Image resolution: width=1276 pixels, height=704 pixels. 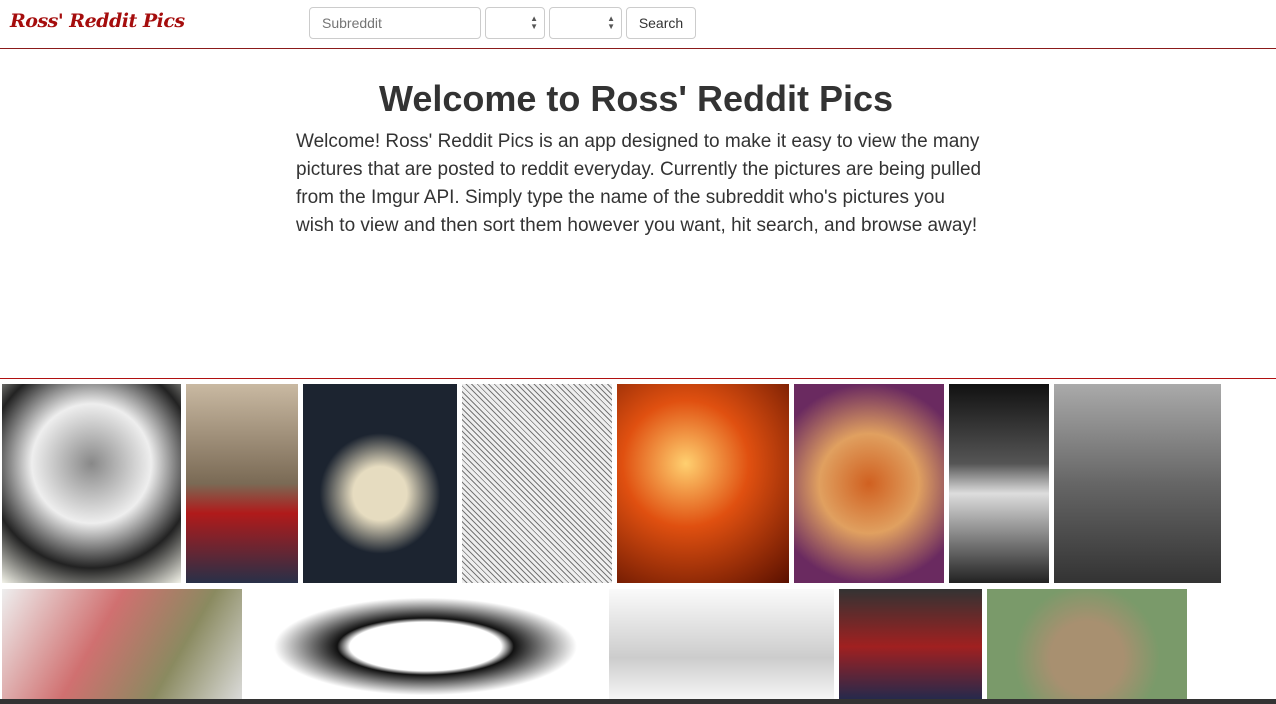 What do you see at coordinates (97, 21) in the screenshot?
I see `brand-logo: Ross' Reddit Pics` at bounding box center [97, 21].